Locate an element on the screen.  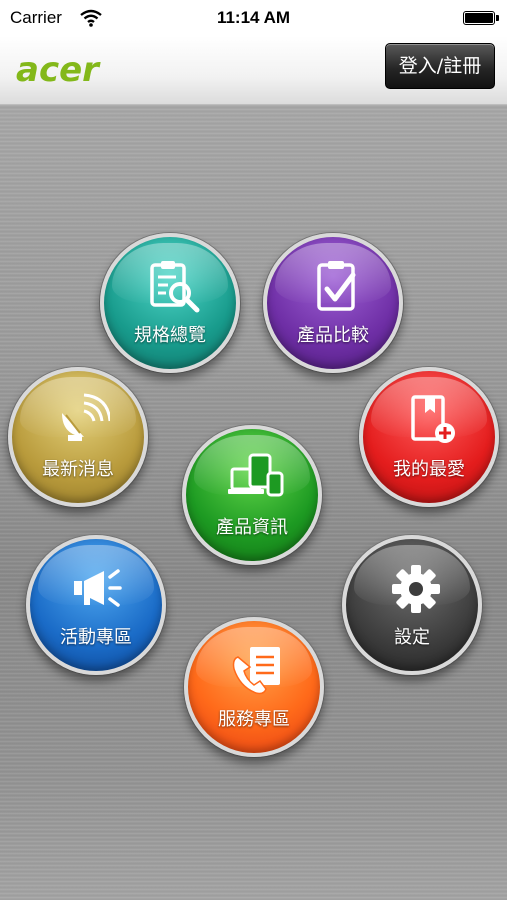
my-favorites-button: 我的最愛 is located at coordinates (429, 437).